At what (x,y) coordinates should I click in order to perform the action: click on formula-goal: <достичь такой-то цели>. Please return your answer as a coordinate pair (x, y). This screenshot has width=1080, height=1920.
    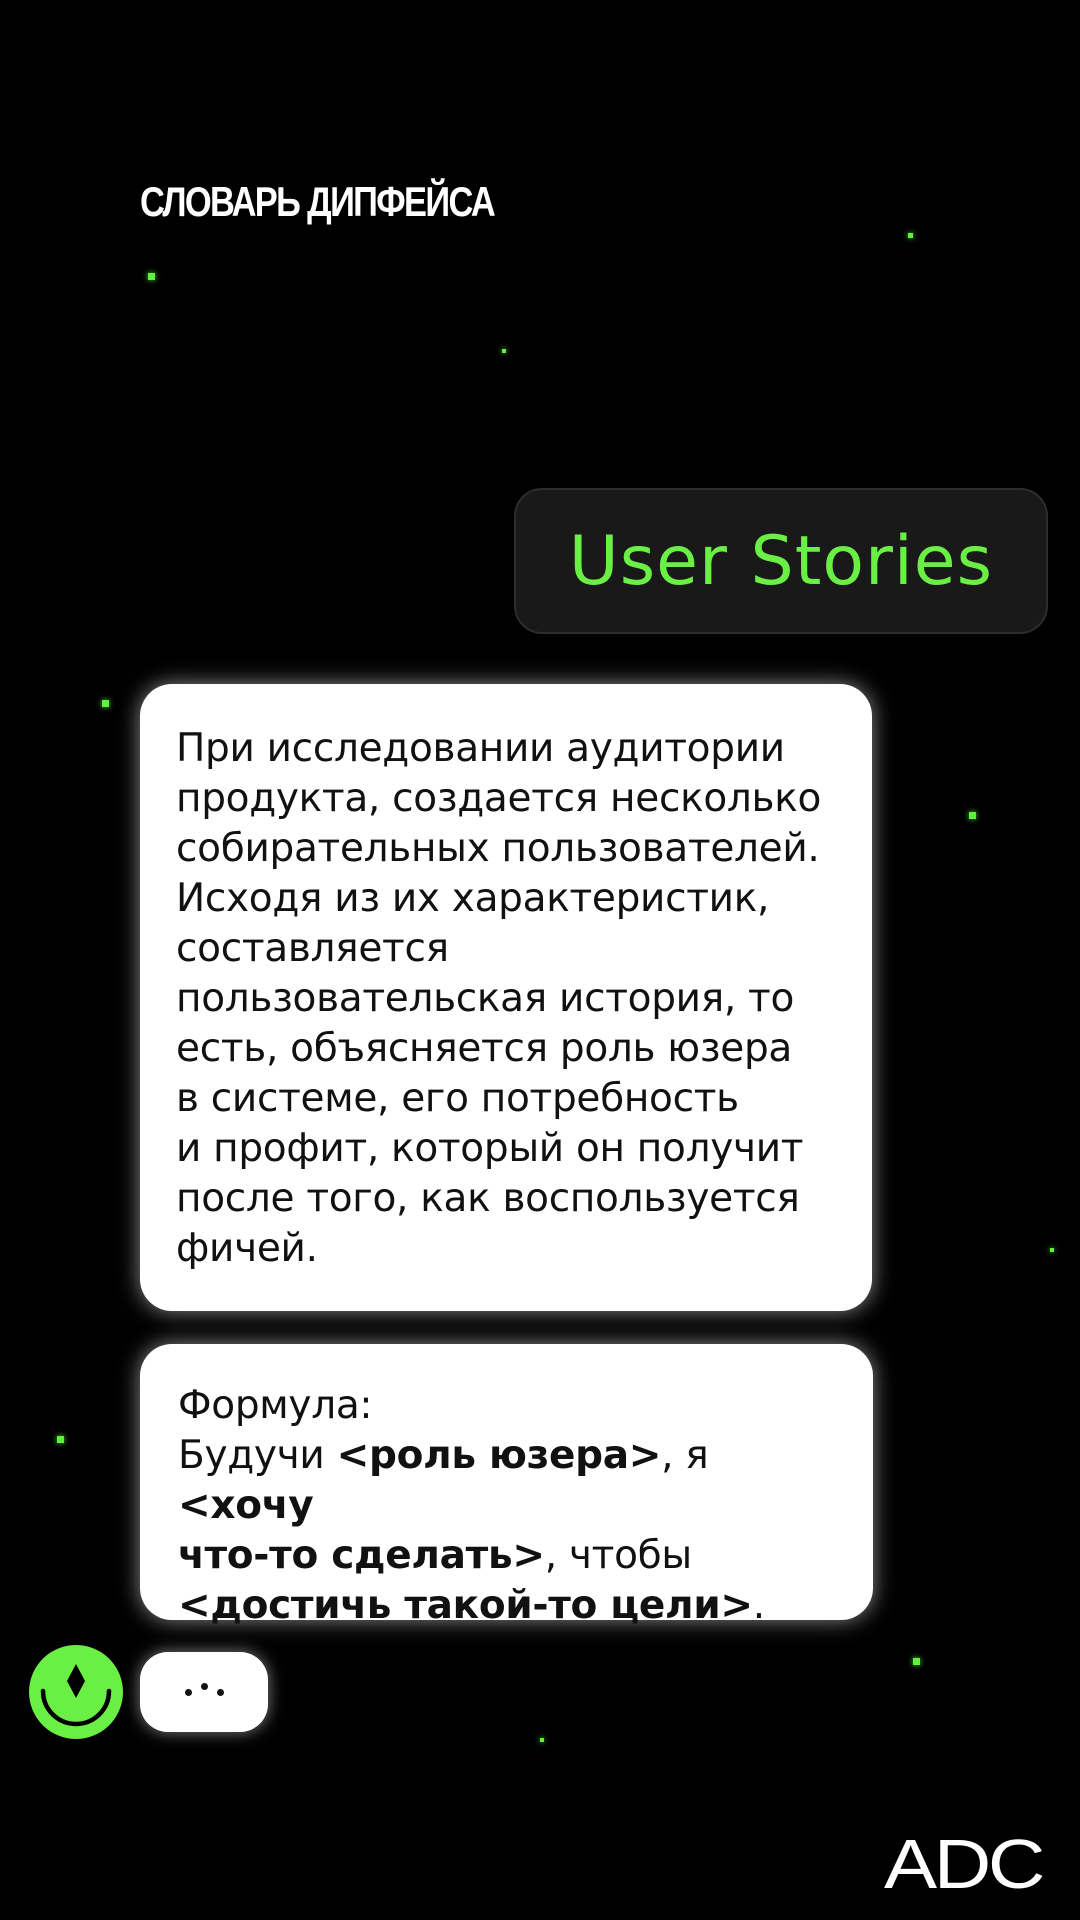
    Looking at the image, I should click on (465, 1605).